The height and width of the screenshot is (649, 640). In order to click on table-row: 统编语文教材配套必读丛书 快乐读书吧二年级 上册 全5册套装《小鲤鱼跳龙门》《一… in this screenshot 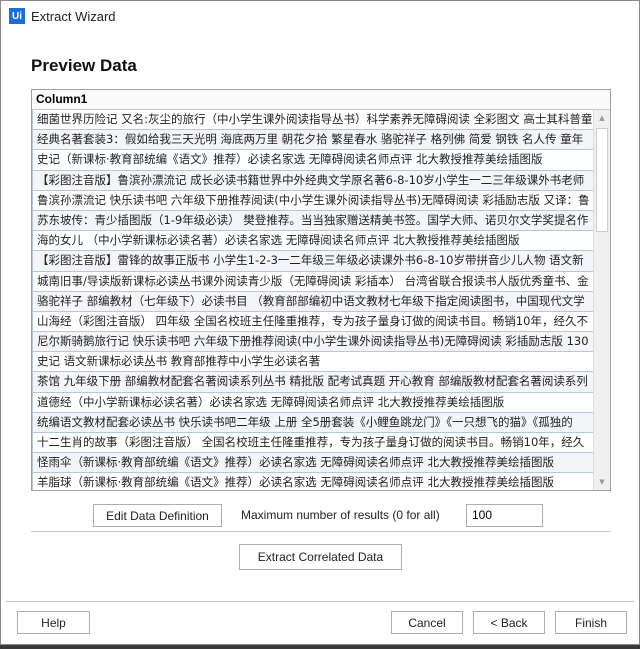, I will do `click(313, 422)`.